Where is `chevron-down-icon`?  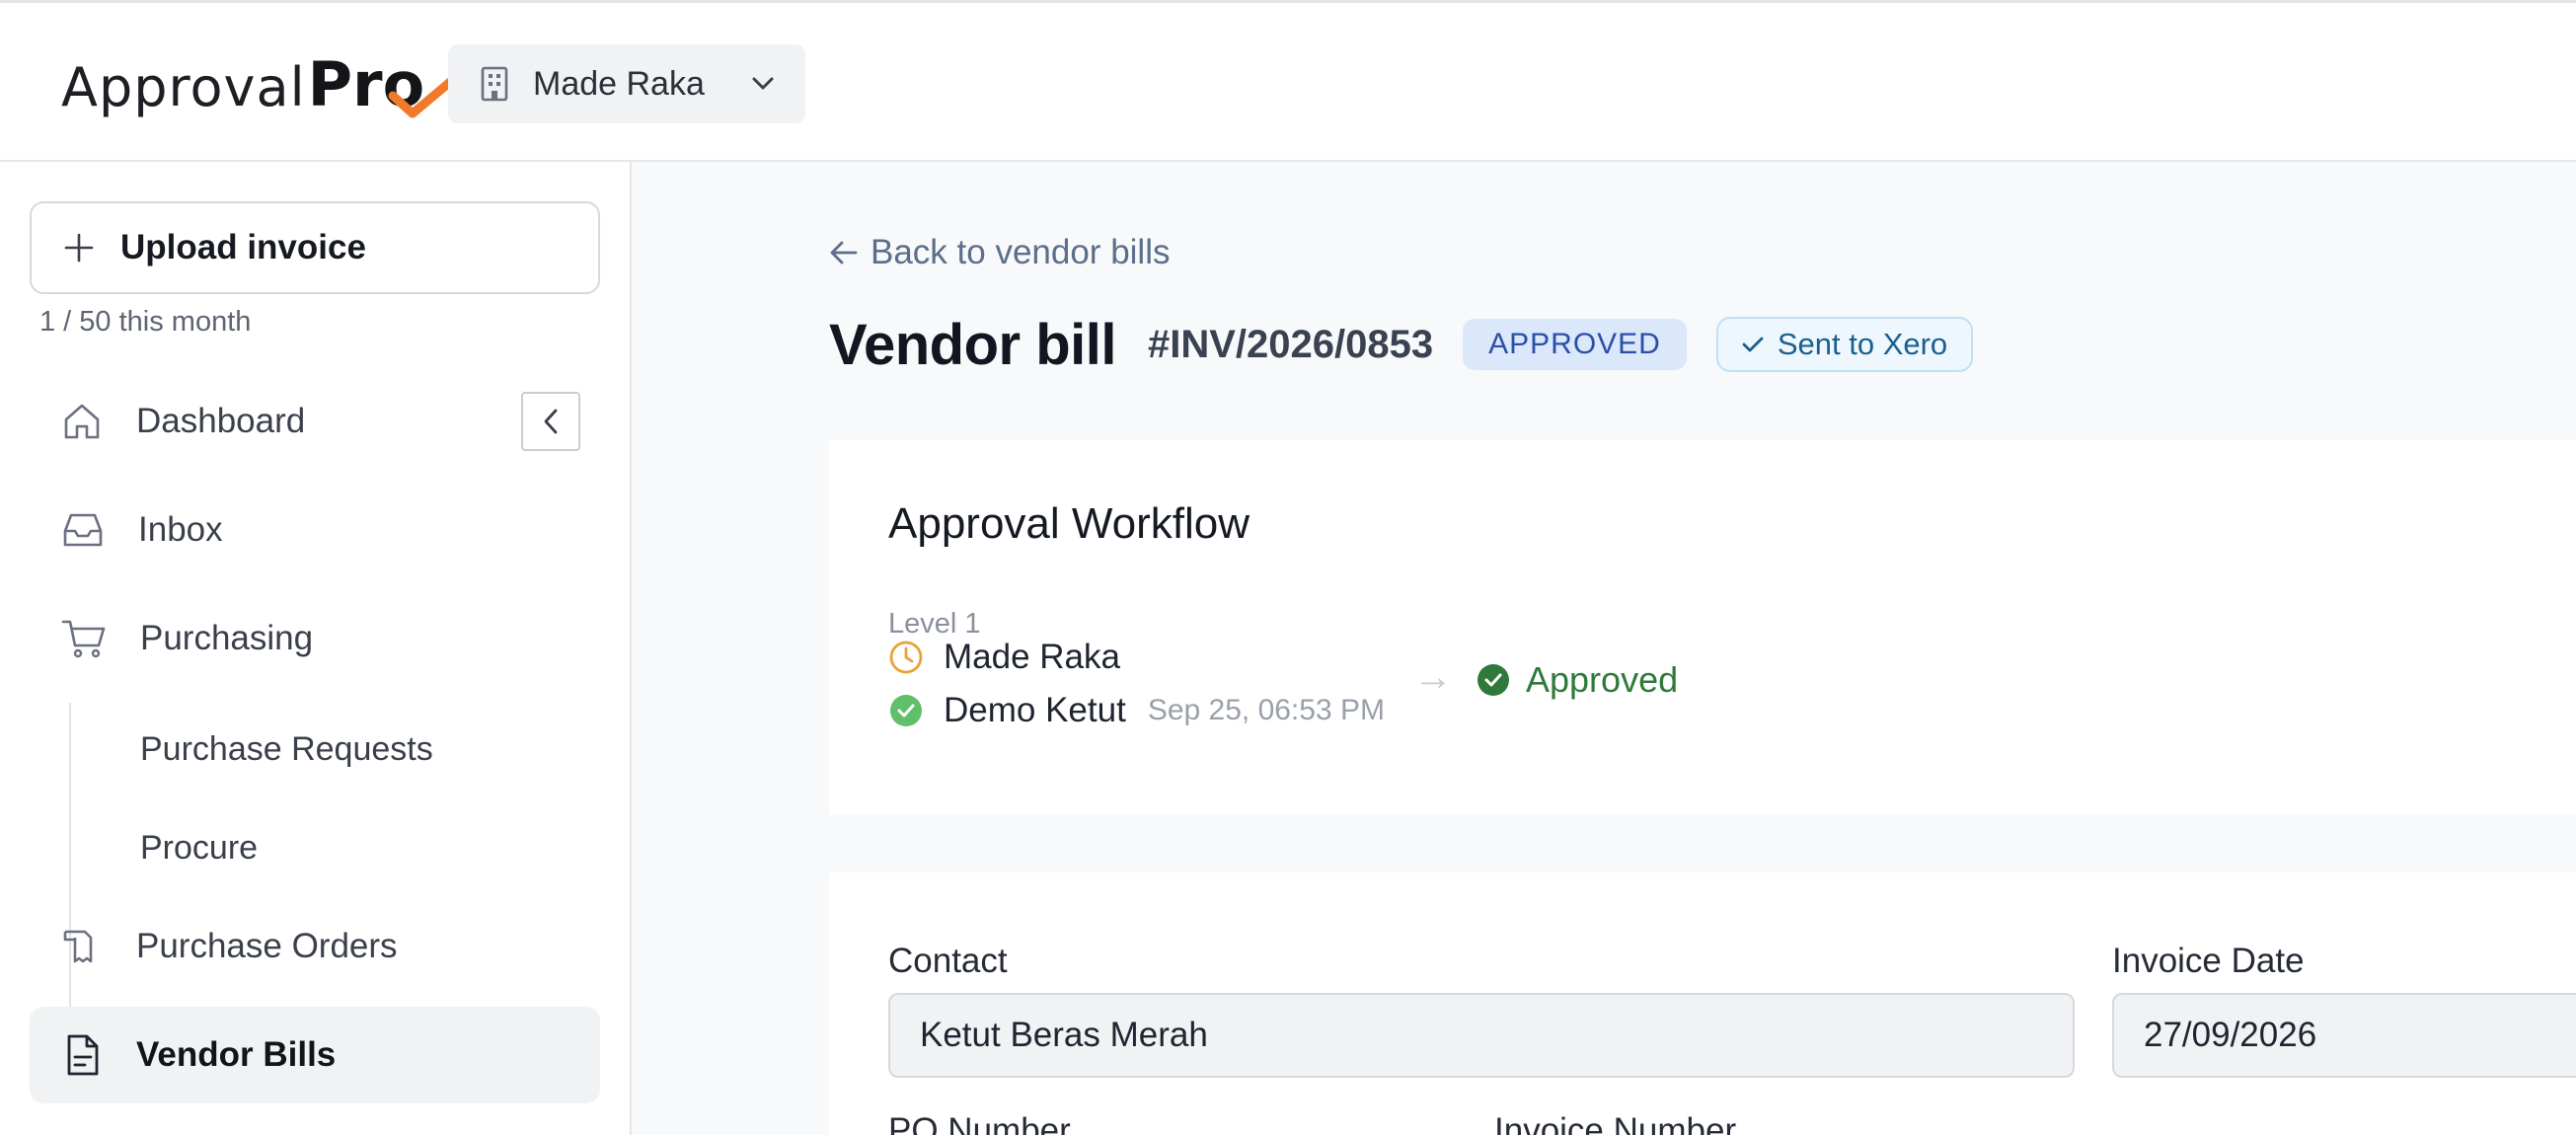
chevron-down-icon is located at coordinates (763, 83).